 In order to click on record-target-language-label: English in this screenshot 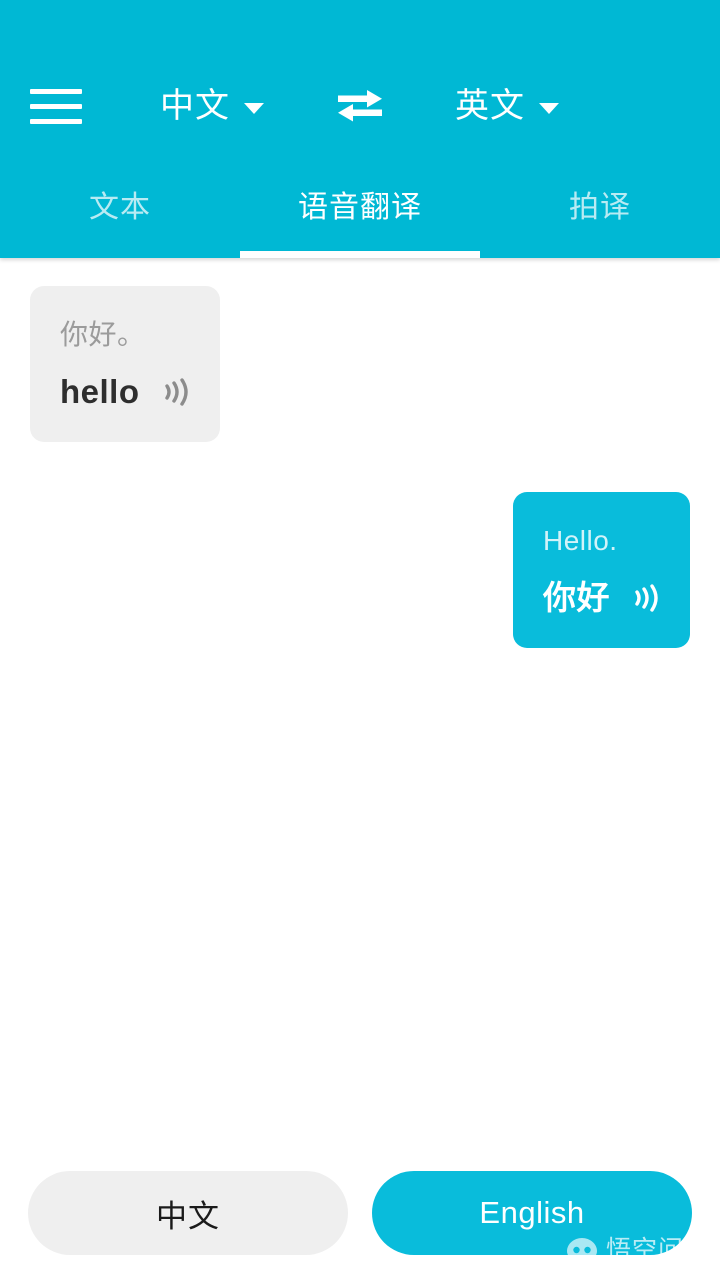, I will do `click(532, 1212)`.